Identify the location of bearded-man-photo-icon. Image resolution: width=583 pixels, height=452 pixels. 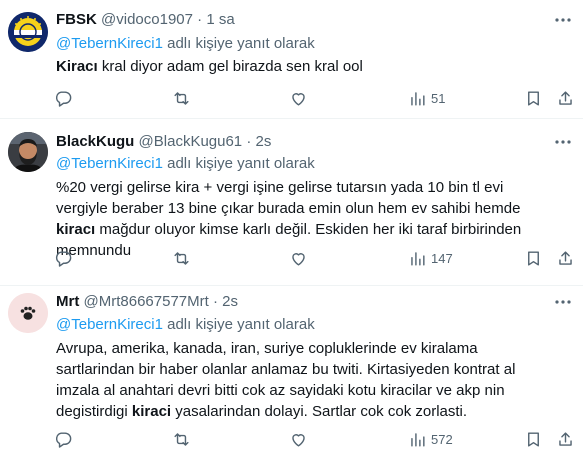
(28, 152).